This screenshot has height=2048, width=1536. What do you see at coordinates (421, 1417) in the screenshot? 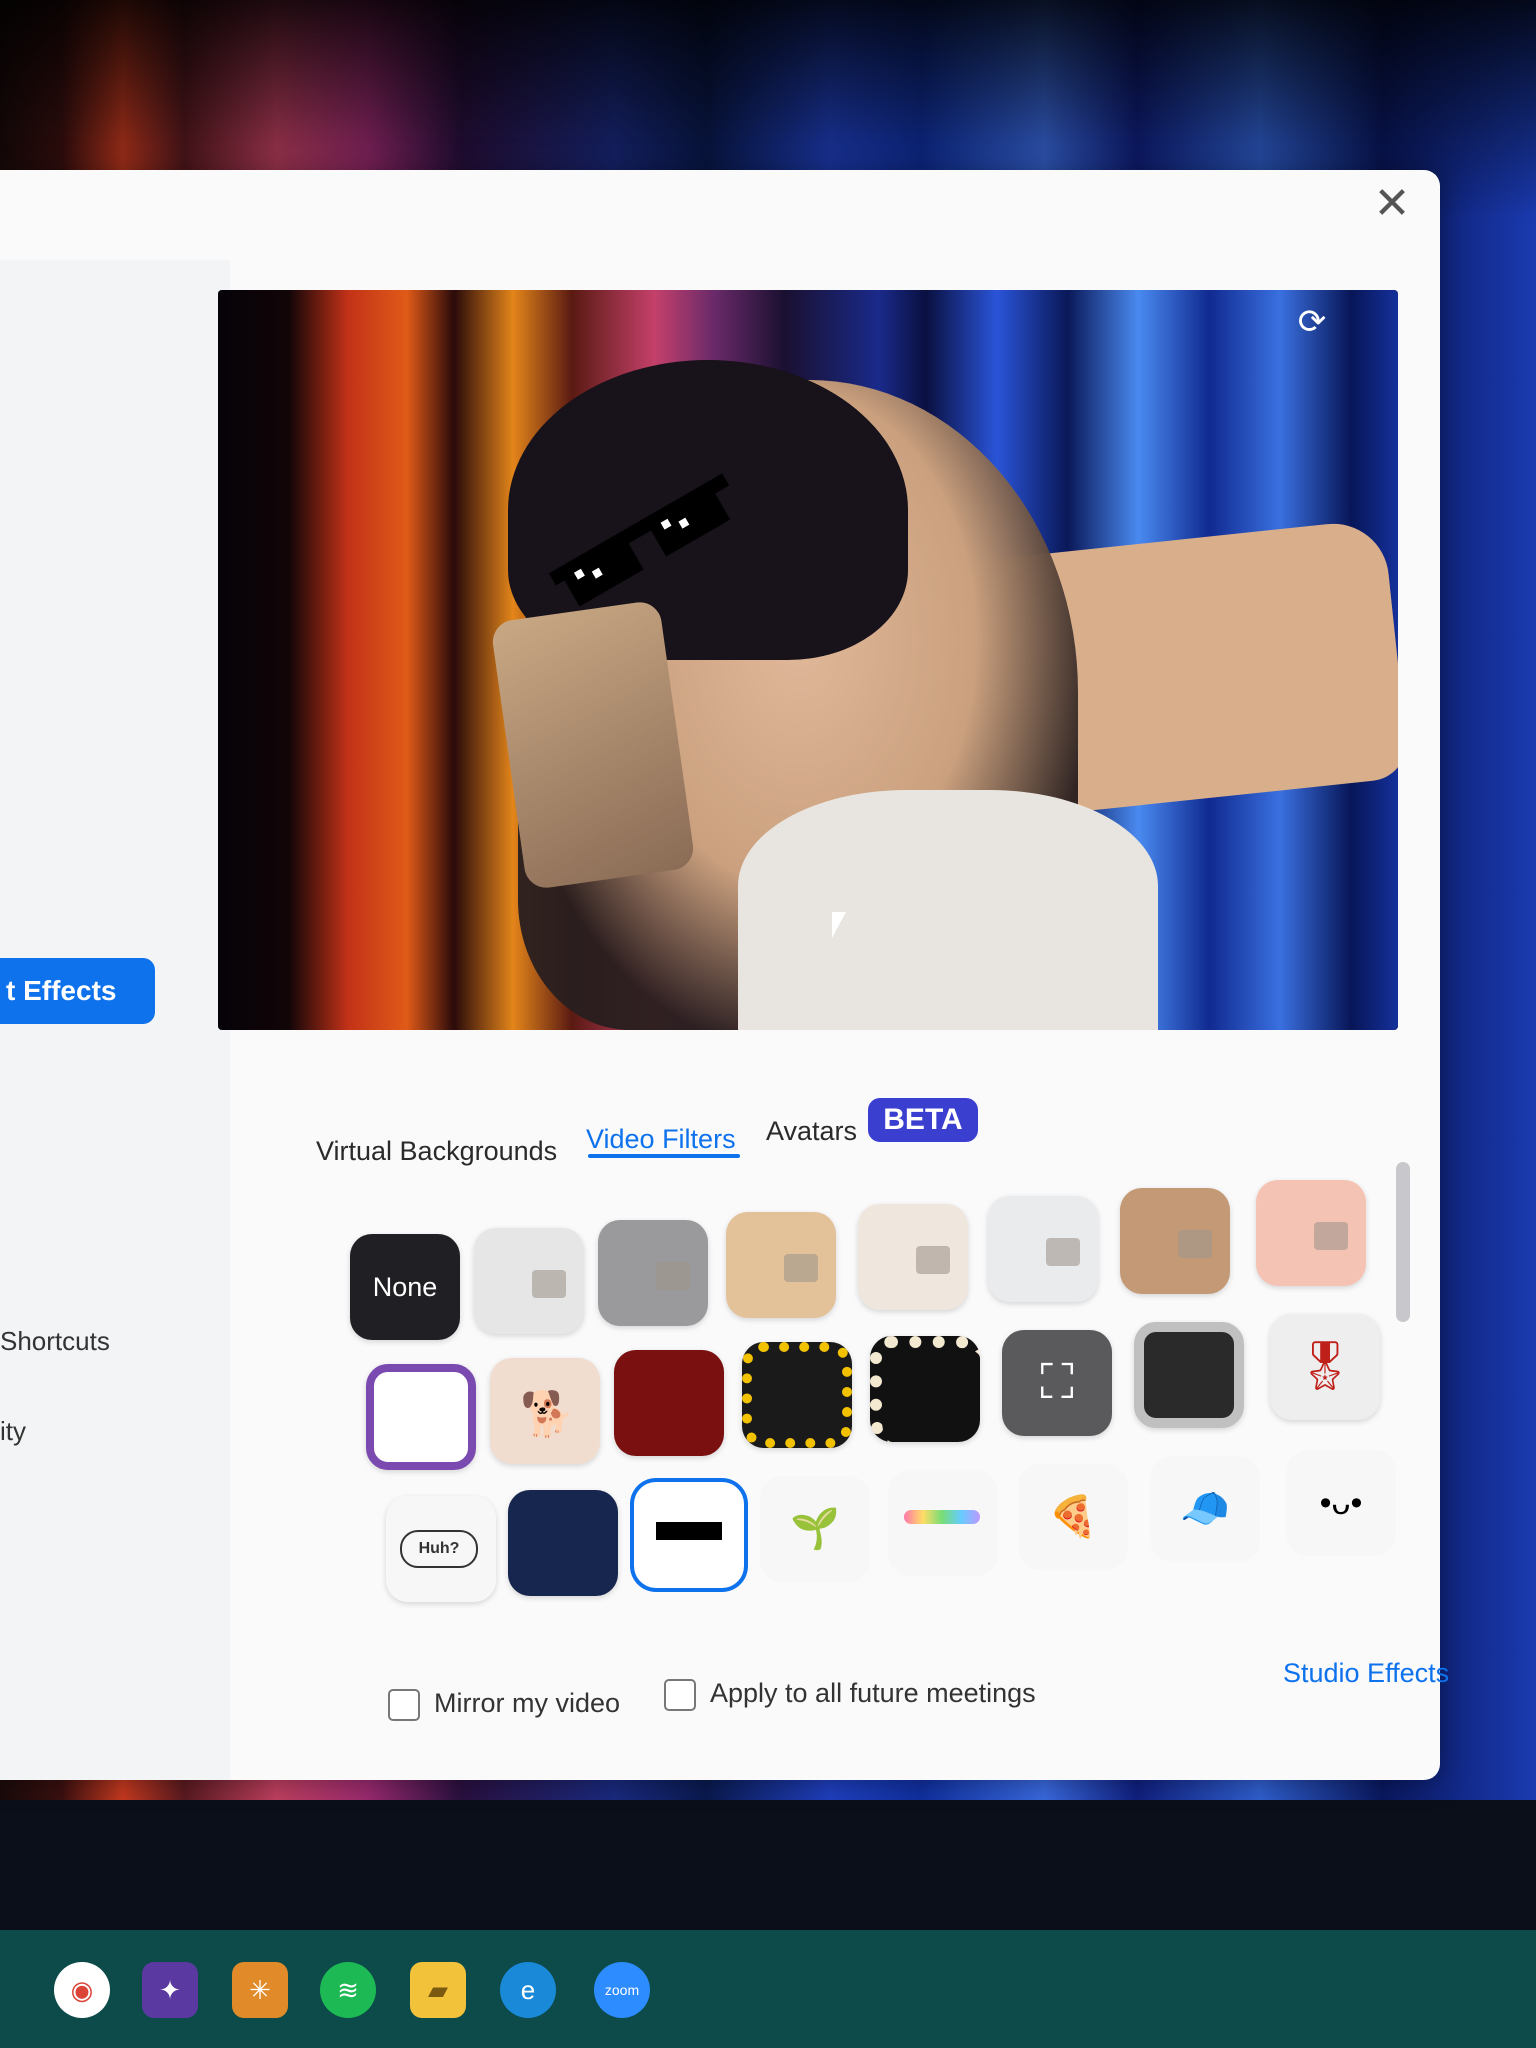
I see `filter-rainbow-frame` at bounding box center [421, 1417].